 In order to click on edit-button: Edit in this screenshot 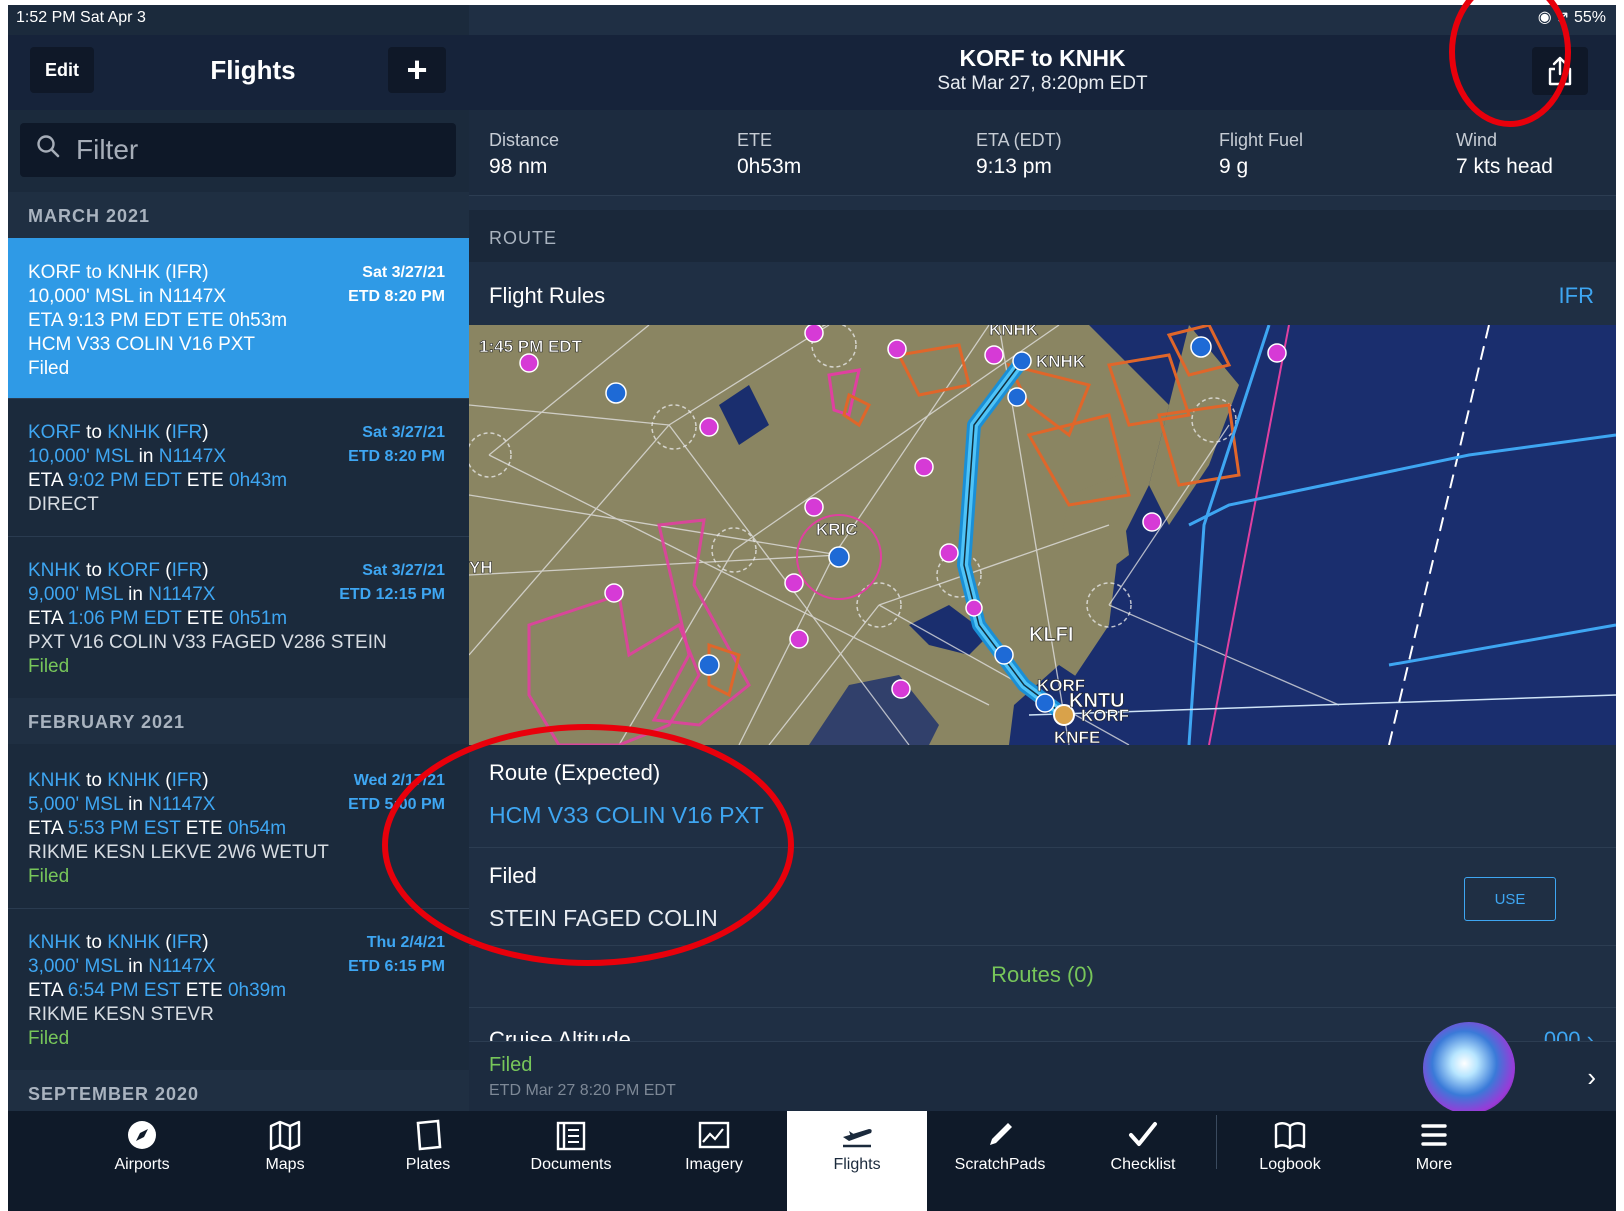, I will do `click(62, 70)`.